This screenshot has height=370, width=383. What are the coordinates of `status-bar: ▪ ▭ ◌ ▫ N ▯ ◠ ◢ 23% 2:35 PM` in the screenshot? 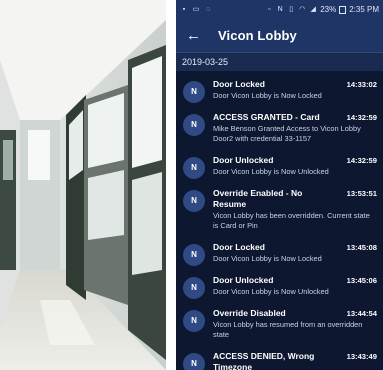 It's located at (279, 9).